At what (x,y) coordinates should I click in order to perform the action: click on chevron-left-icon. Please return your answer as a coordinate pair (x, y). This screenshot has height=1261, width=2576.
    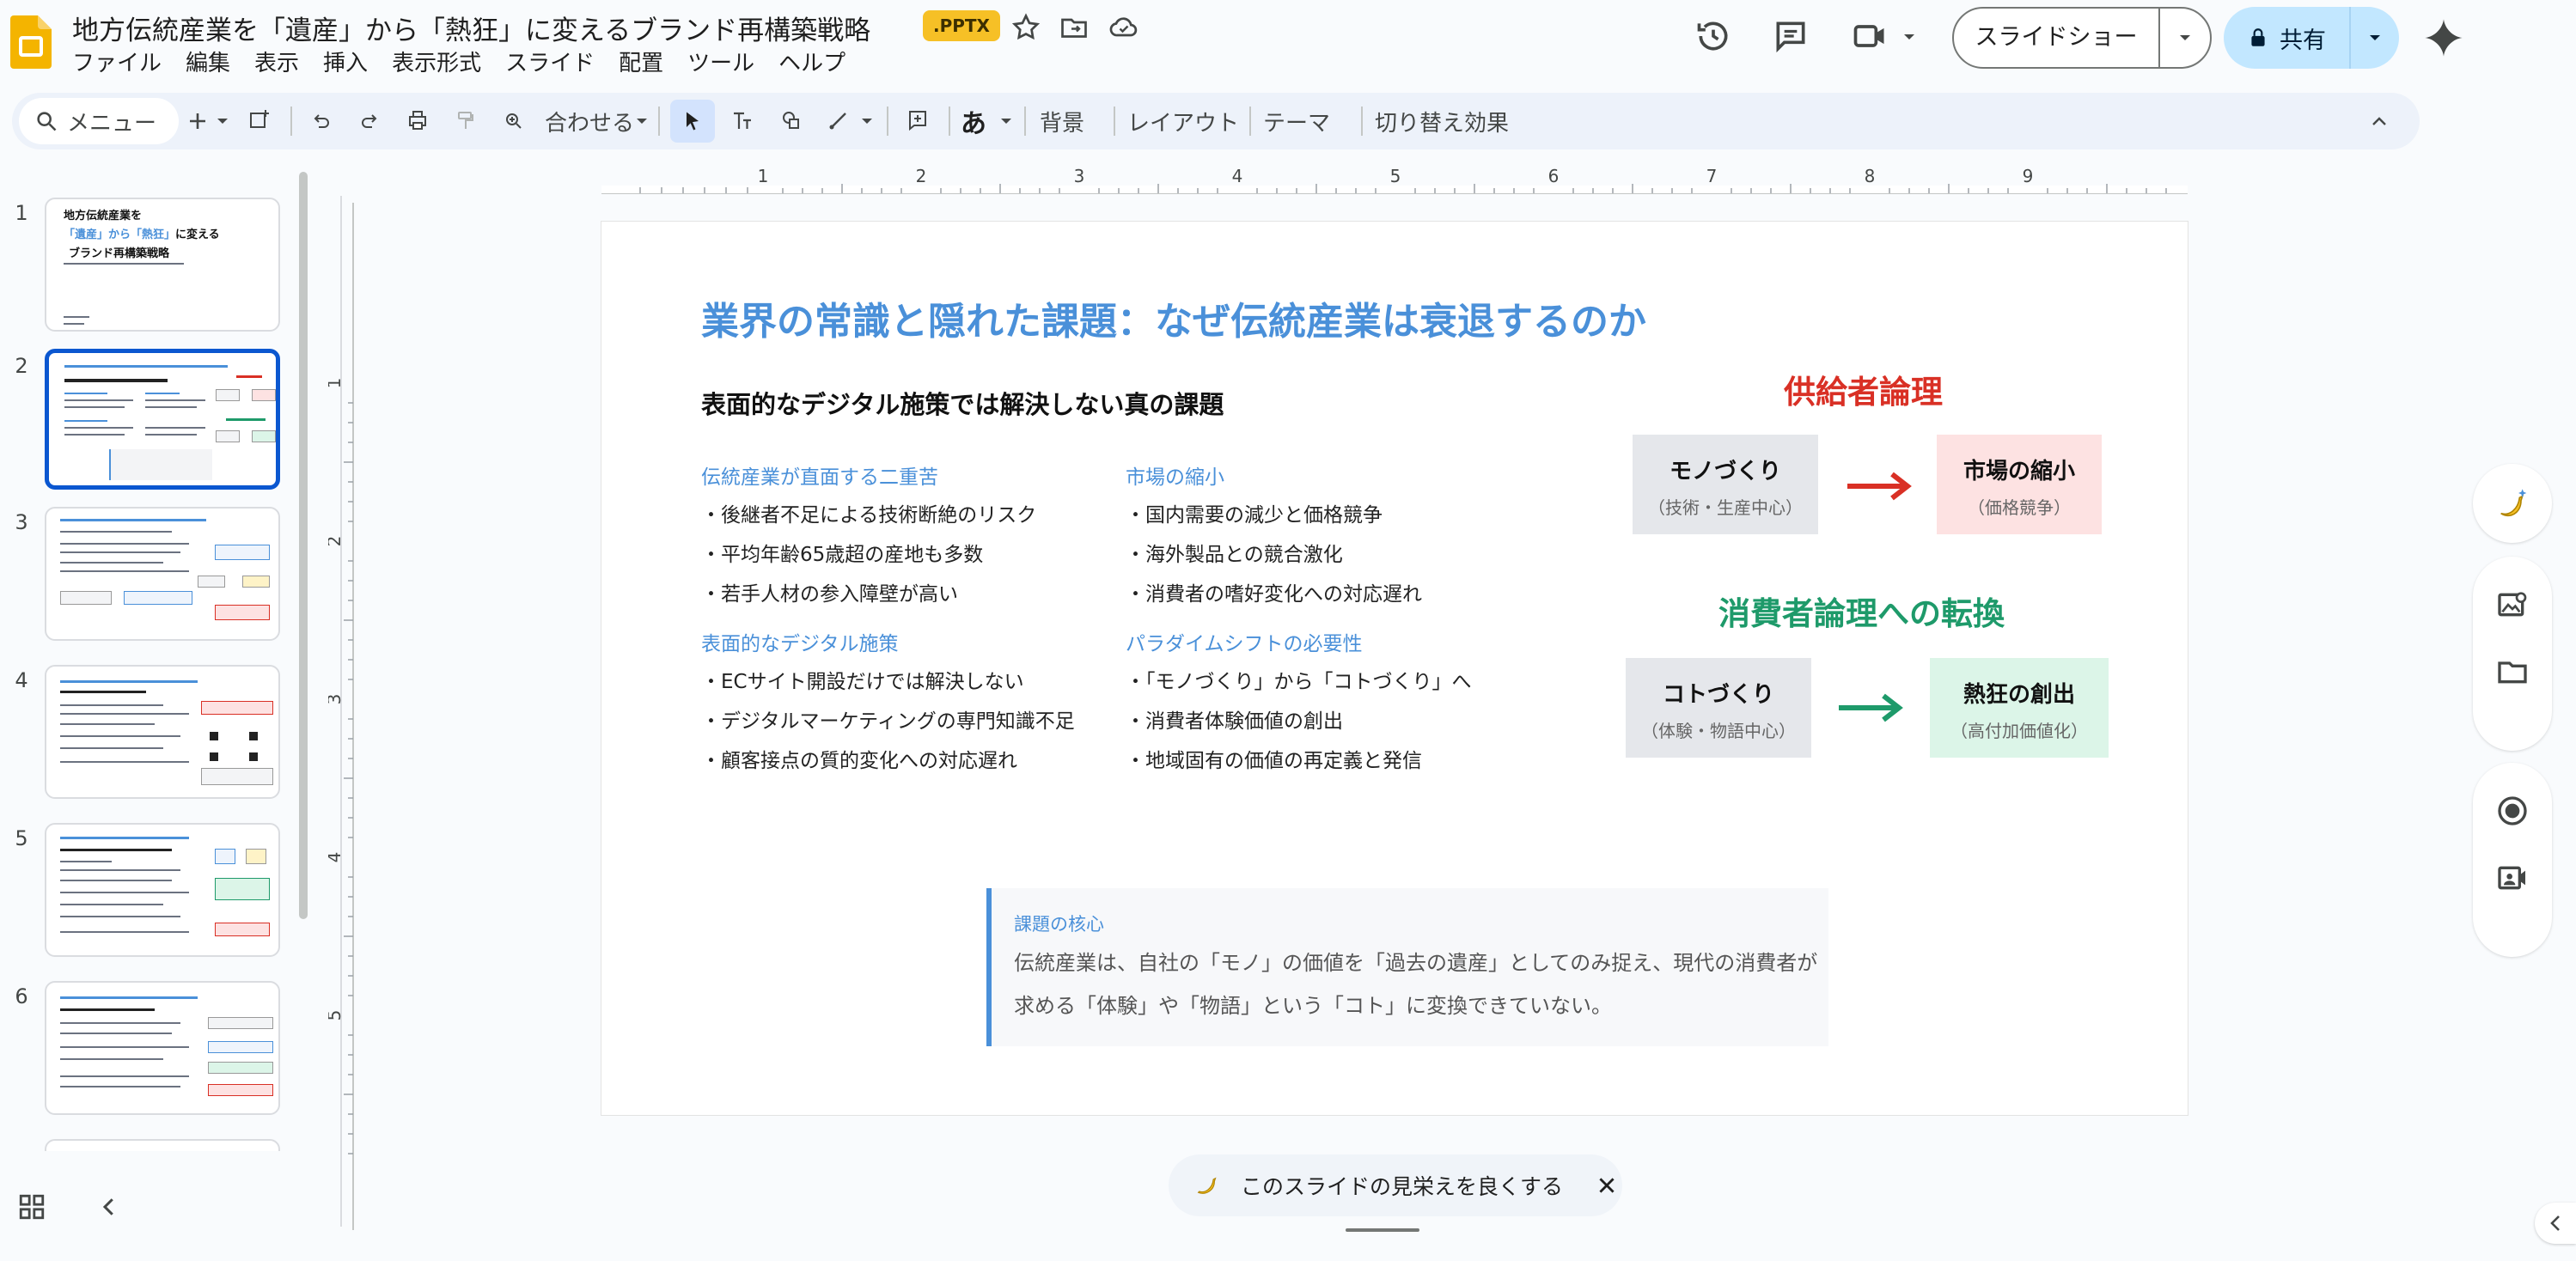
    Looking at the image, I should click on (109, 1207).